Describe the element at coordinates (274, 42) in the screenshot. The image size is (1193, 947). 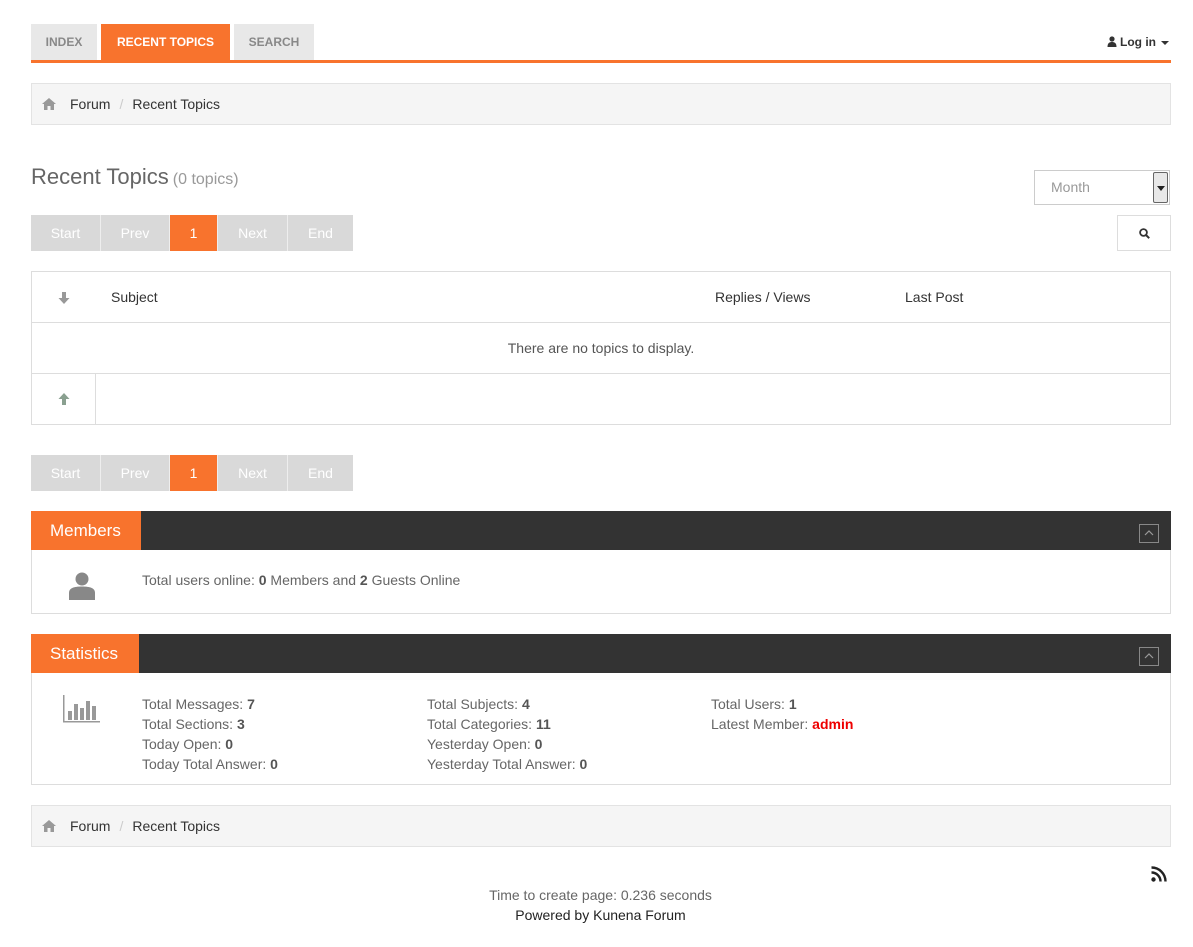
I see `tab-search: SEARCH` at that location.